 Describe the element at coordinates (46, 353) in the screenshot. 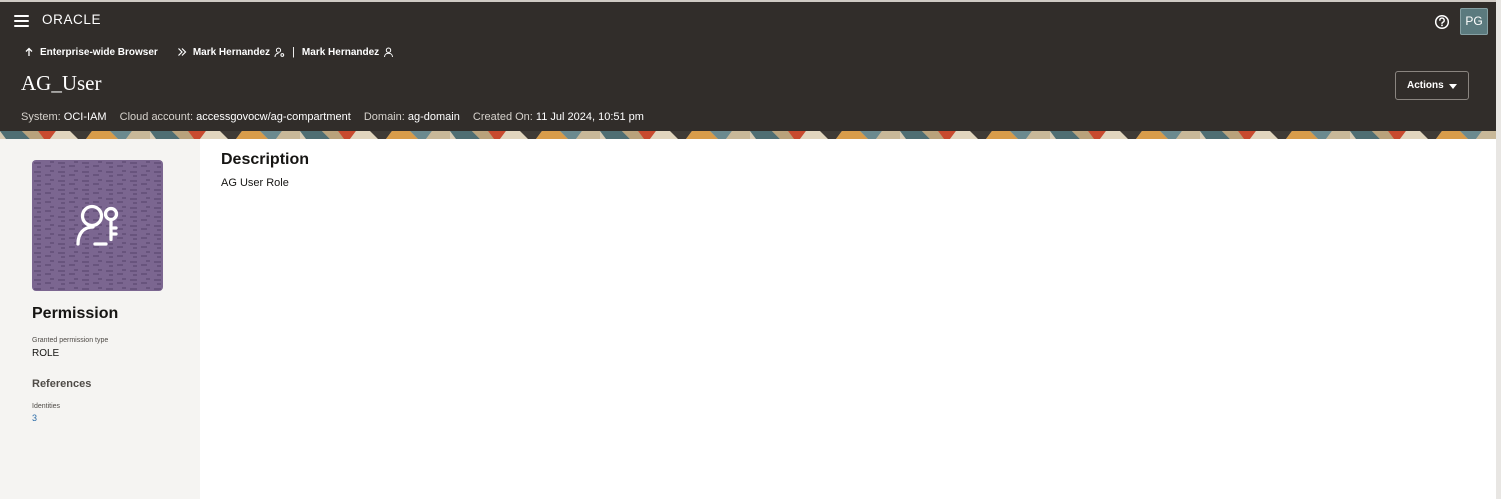

I see `granted-permission-type-value: ROLE` at that location.